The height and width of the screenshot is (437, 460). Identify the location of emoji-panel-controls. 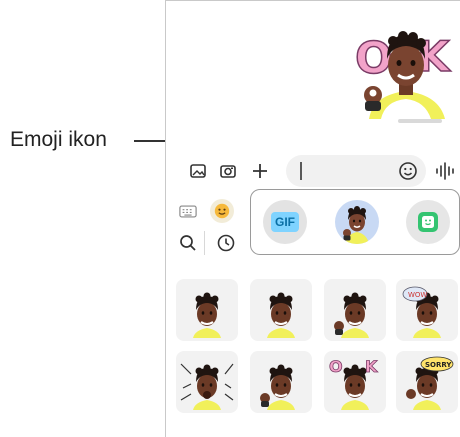
(208, 228).